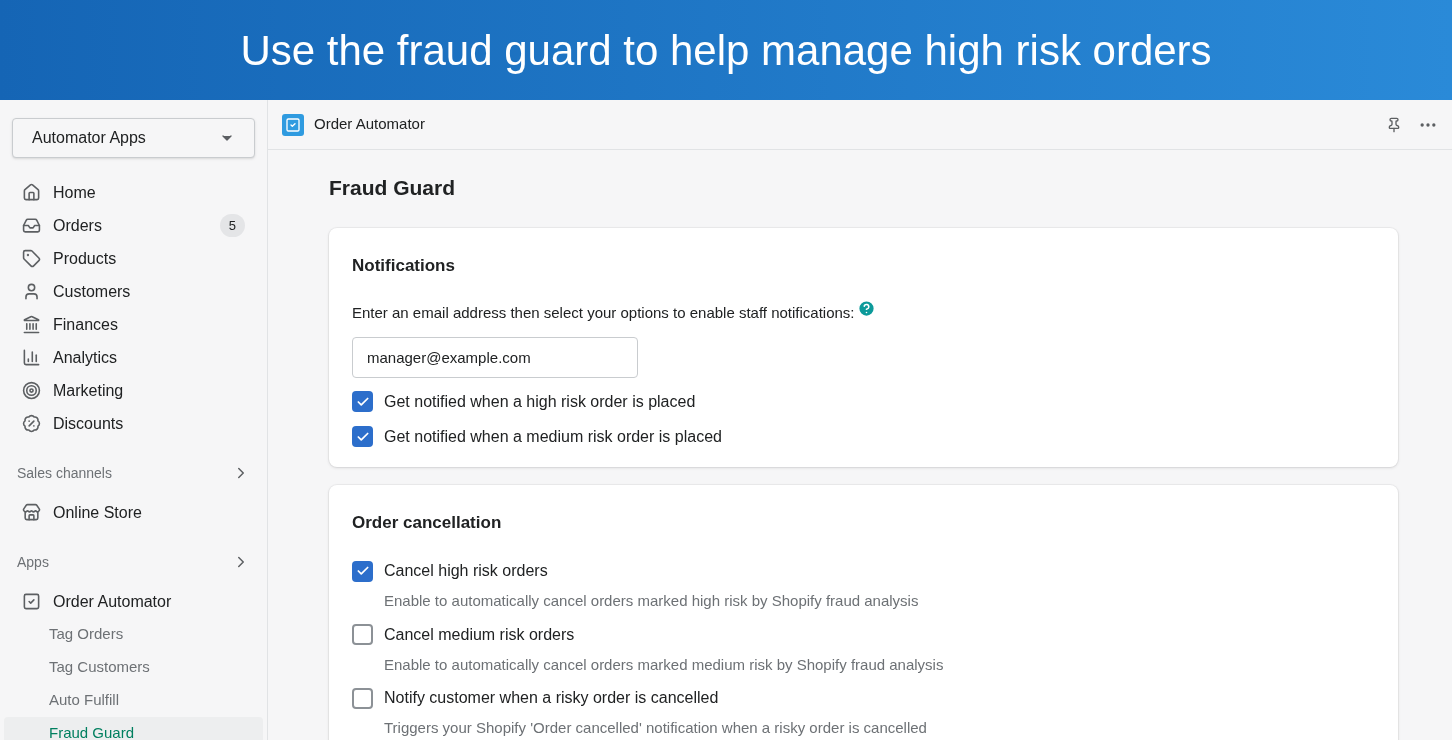  I want to click on home-icon, so click(31, 192).